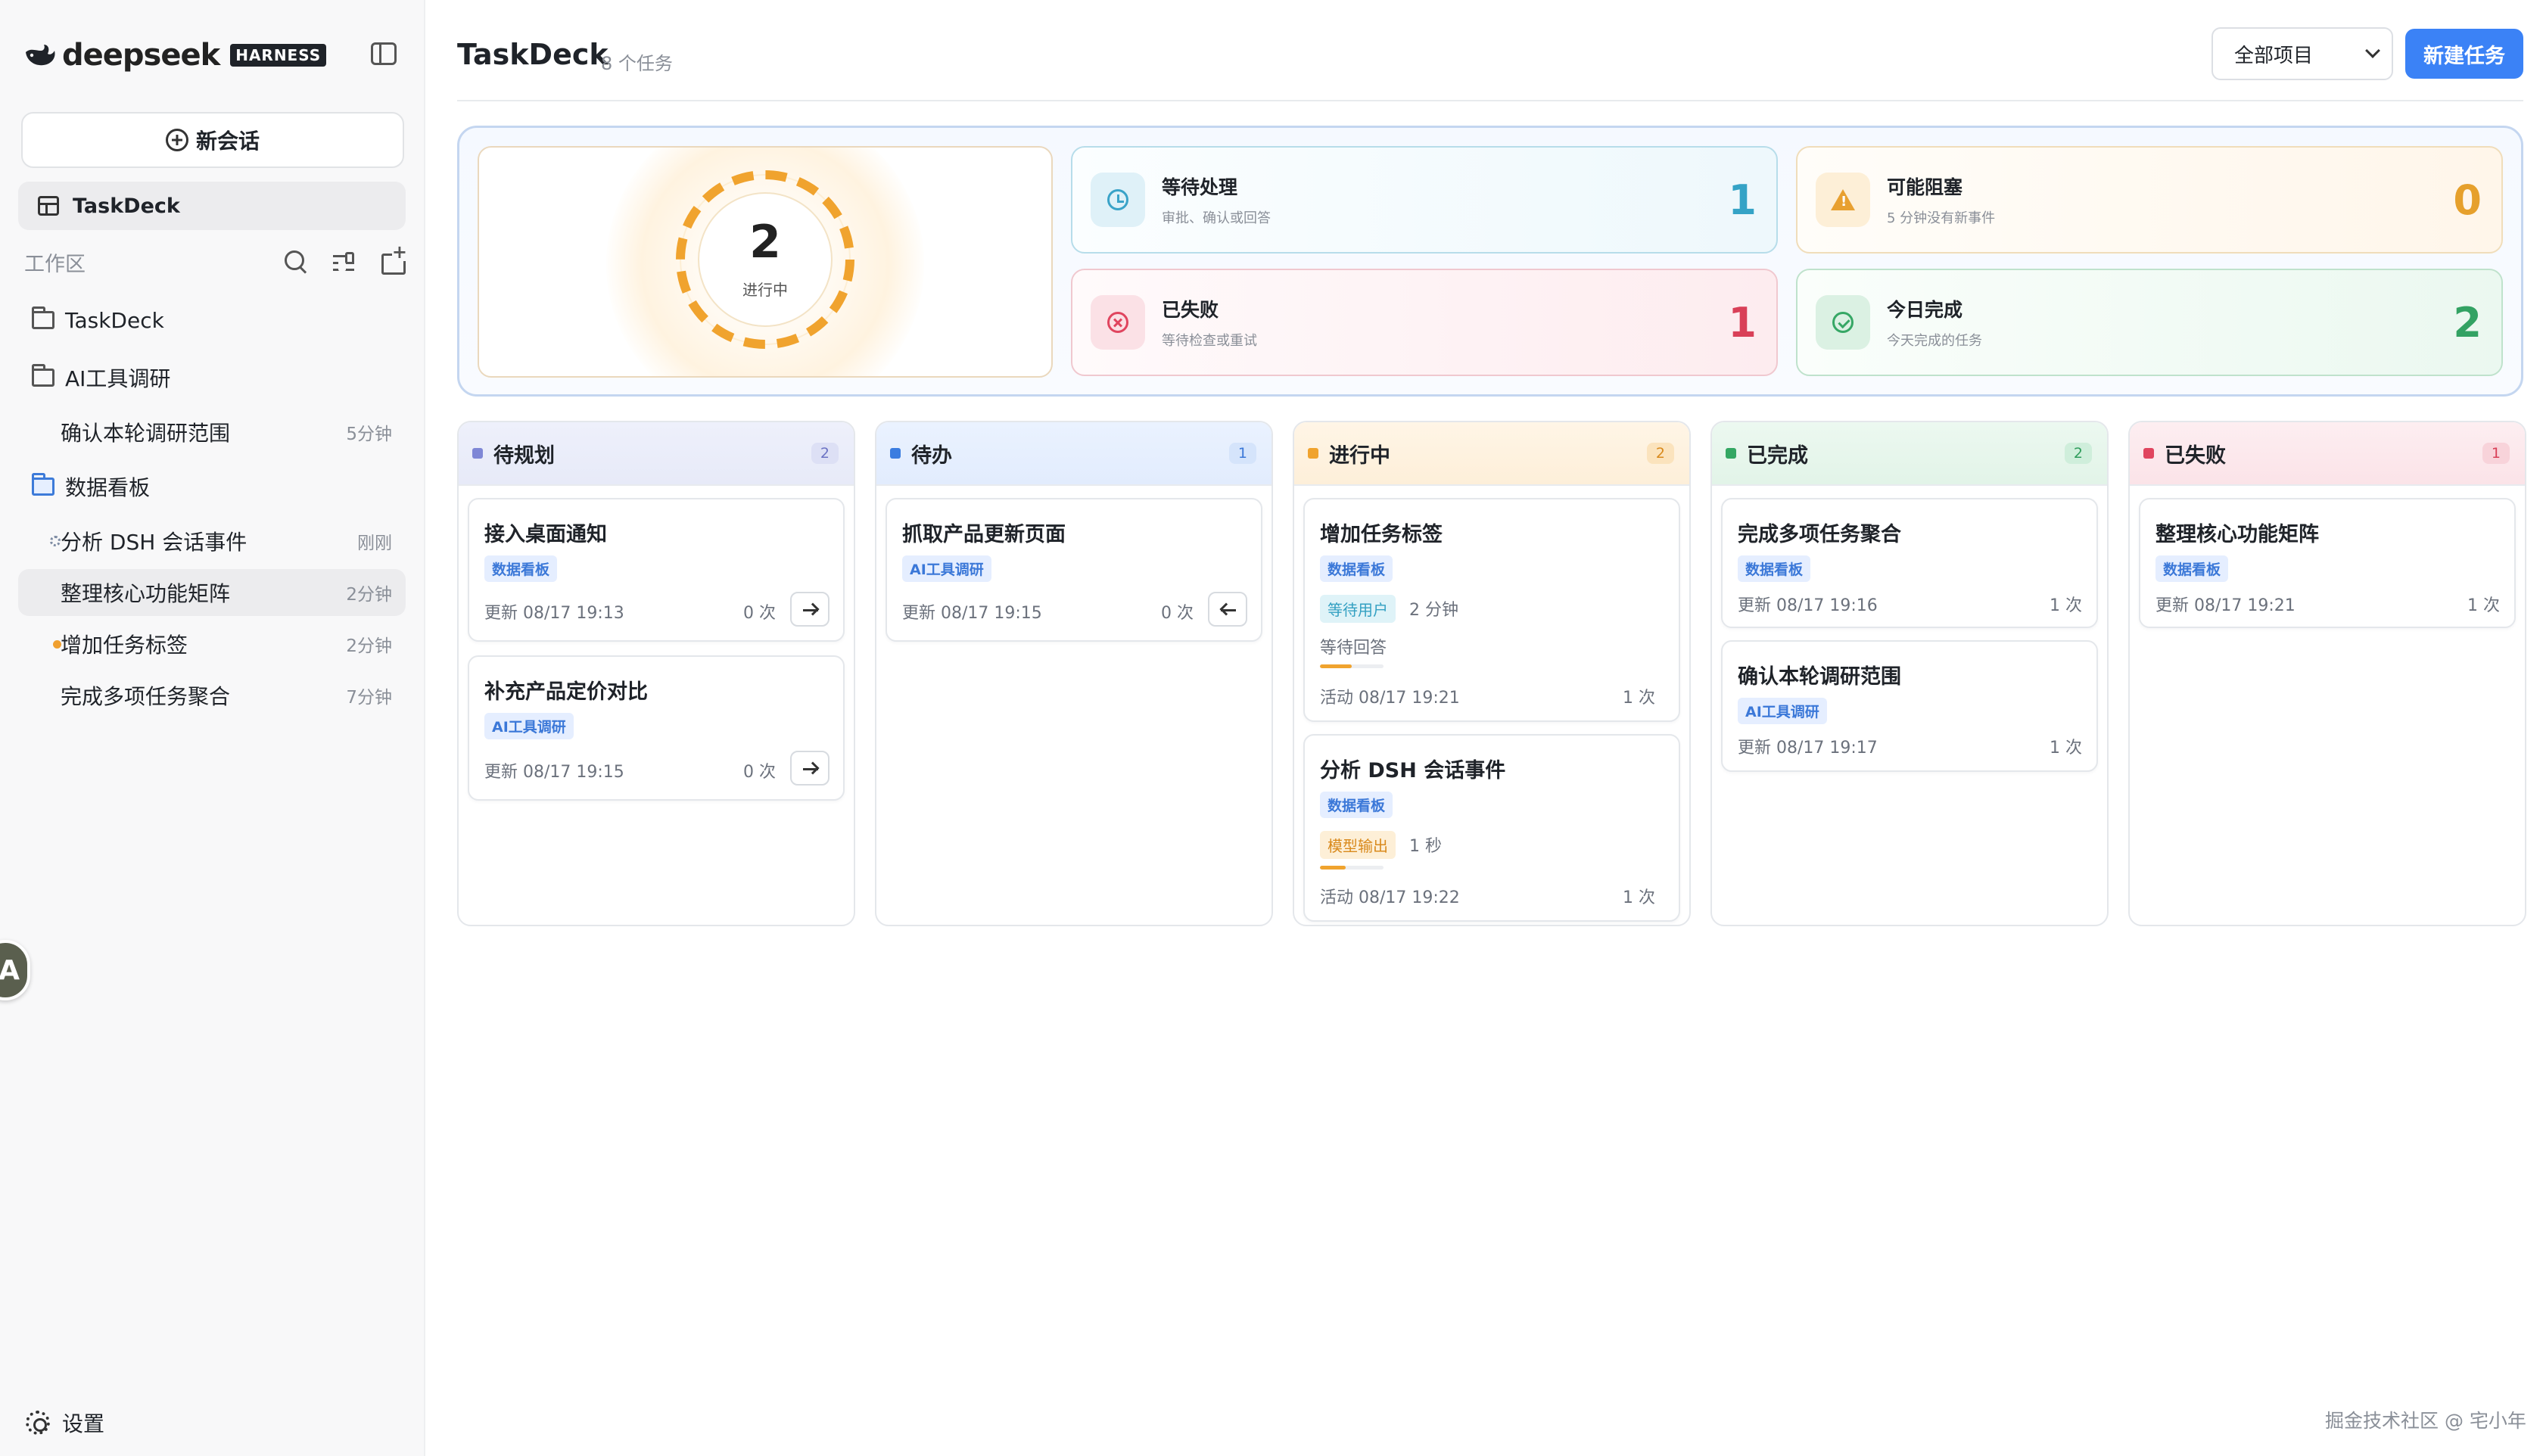 This screenshot has height=1456, width=2543. I want to click on avatar-letter: A, so click(10, 970).